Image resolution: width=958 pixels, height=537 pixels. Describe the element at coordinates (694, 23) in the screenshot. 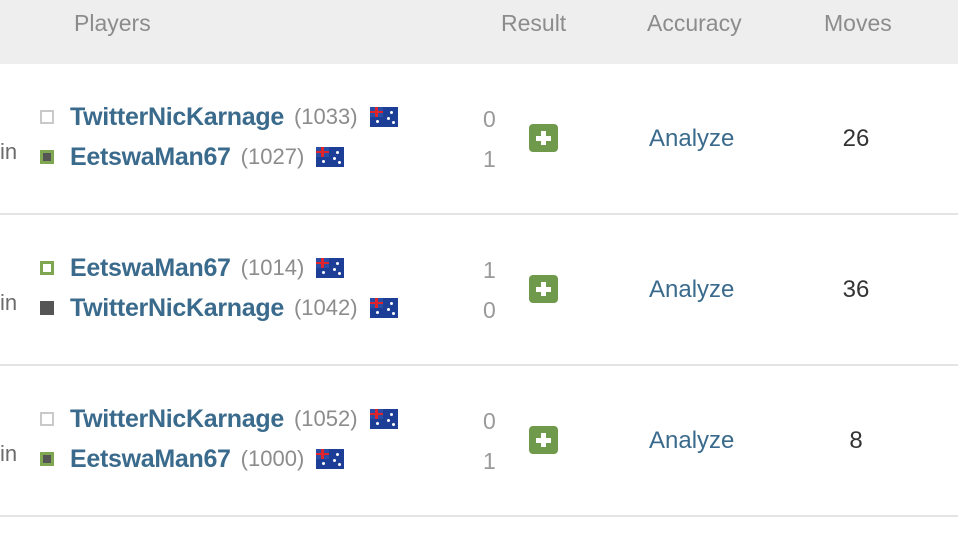

I see `accuracy-column-header: Accuracy` at that location.